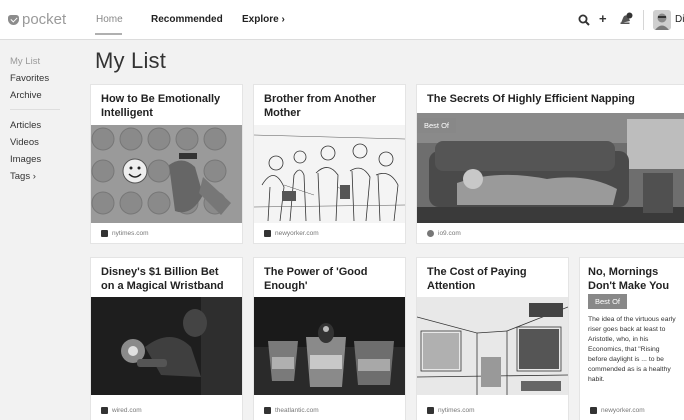 The height and width of the screenshot is (420, 684). Describe the element at coordinates (131, 60) in the screenshot. I see `page-title: My List` at that location.